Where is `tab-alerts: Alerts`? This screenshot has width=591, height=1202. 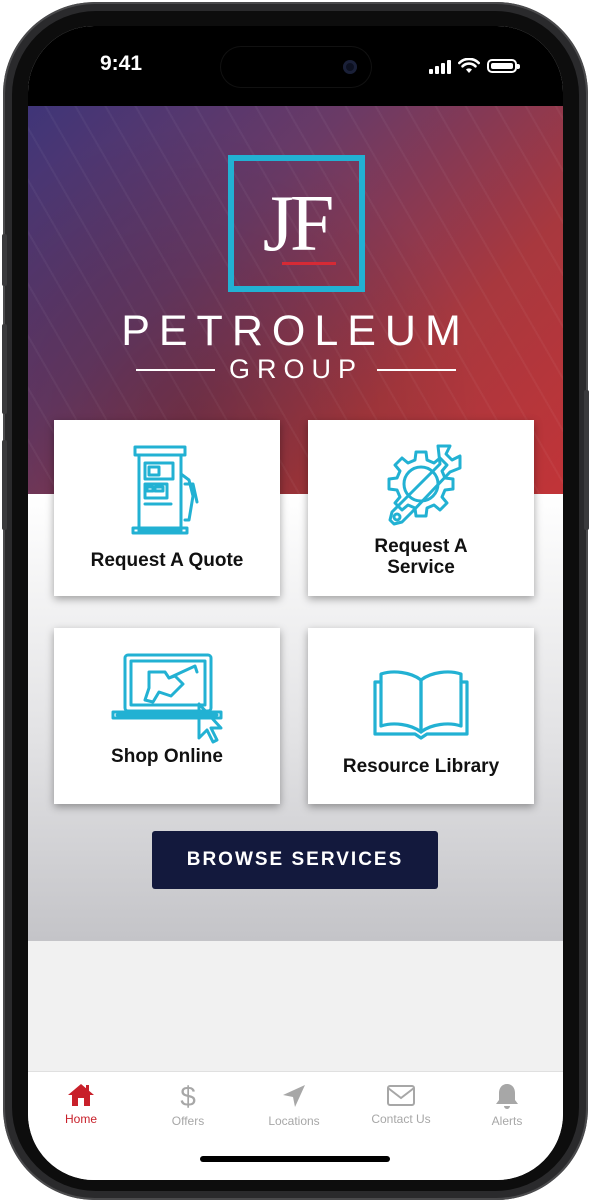 tab-alerts: Alerts is located at coordinates (507, 1105).